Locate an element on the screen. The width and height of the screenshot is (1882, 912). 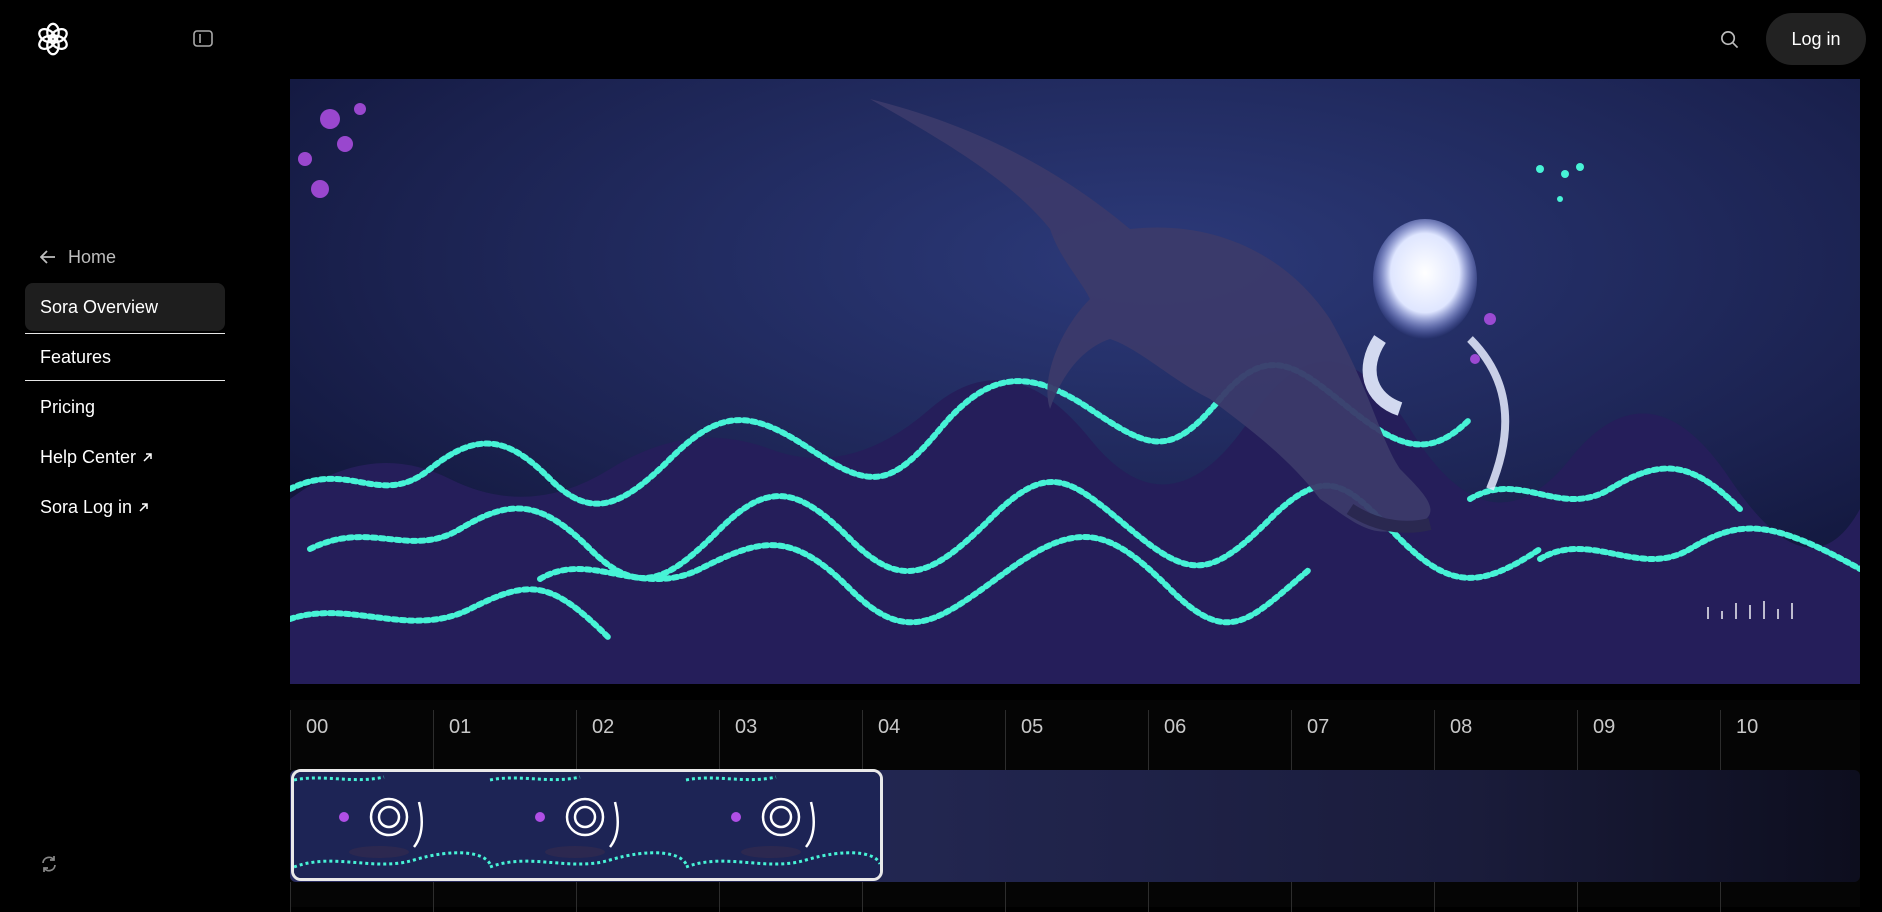
home-label: Home is located at coordinates (92, 256).